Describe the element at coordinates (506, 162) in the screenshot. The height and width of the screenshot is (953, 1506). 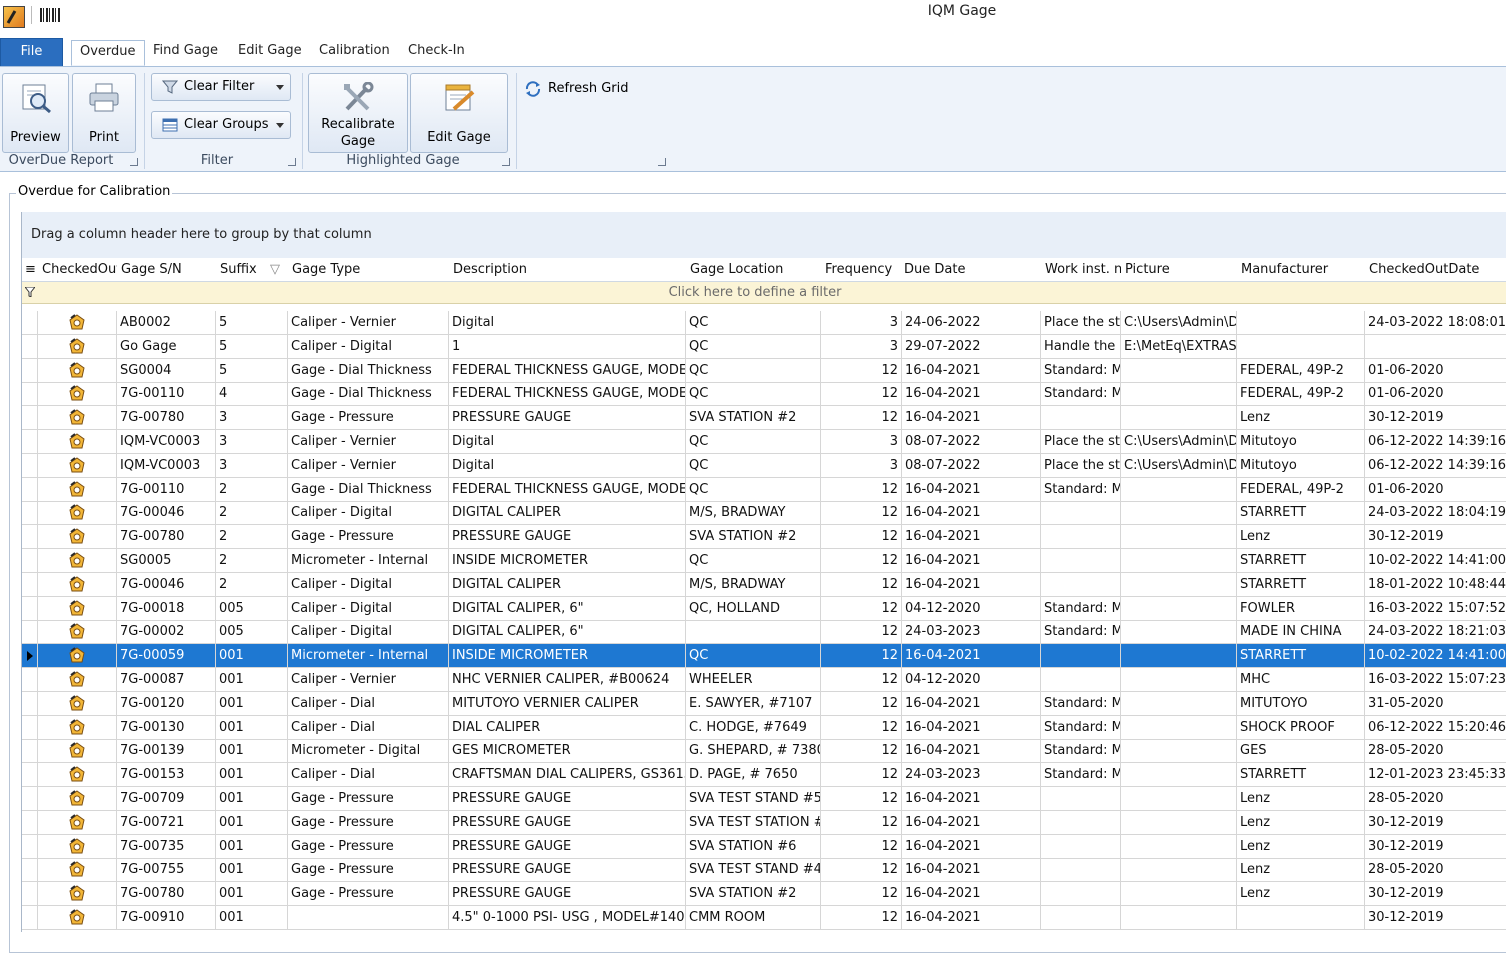
I see `highlighted-group-launcher-icon` at that location.